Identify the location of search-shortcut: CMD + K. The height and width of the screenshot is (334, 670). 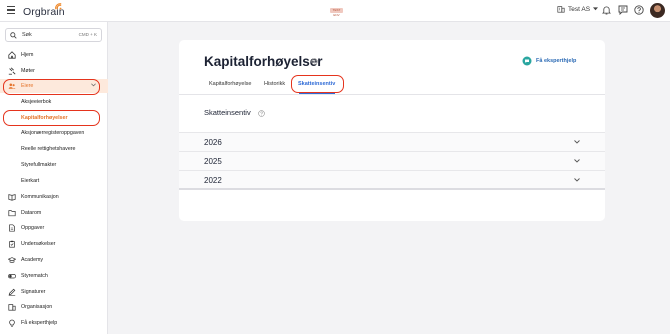
(87, 34).